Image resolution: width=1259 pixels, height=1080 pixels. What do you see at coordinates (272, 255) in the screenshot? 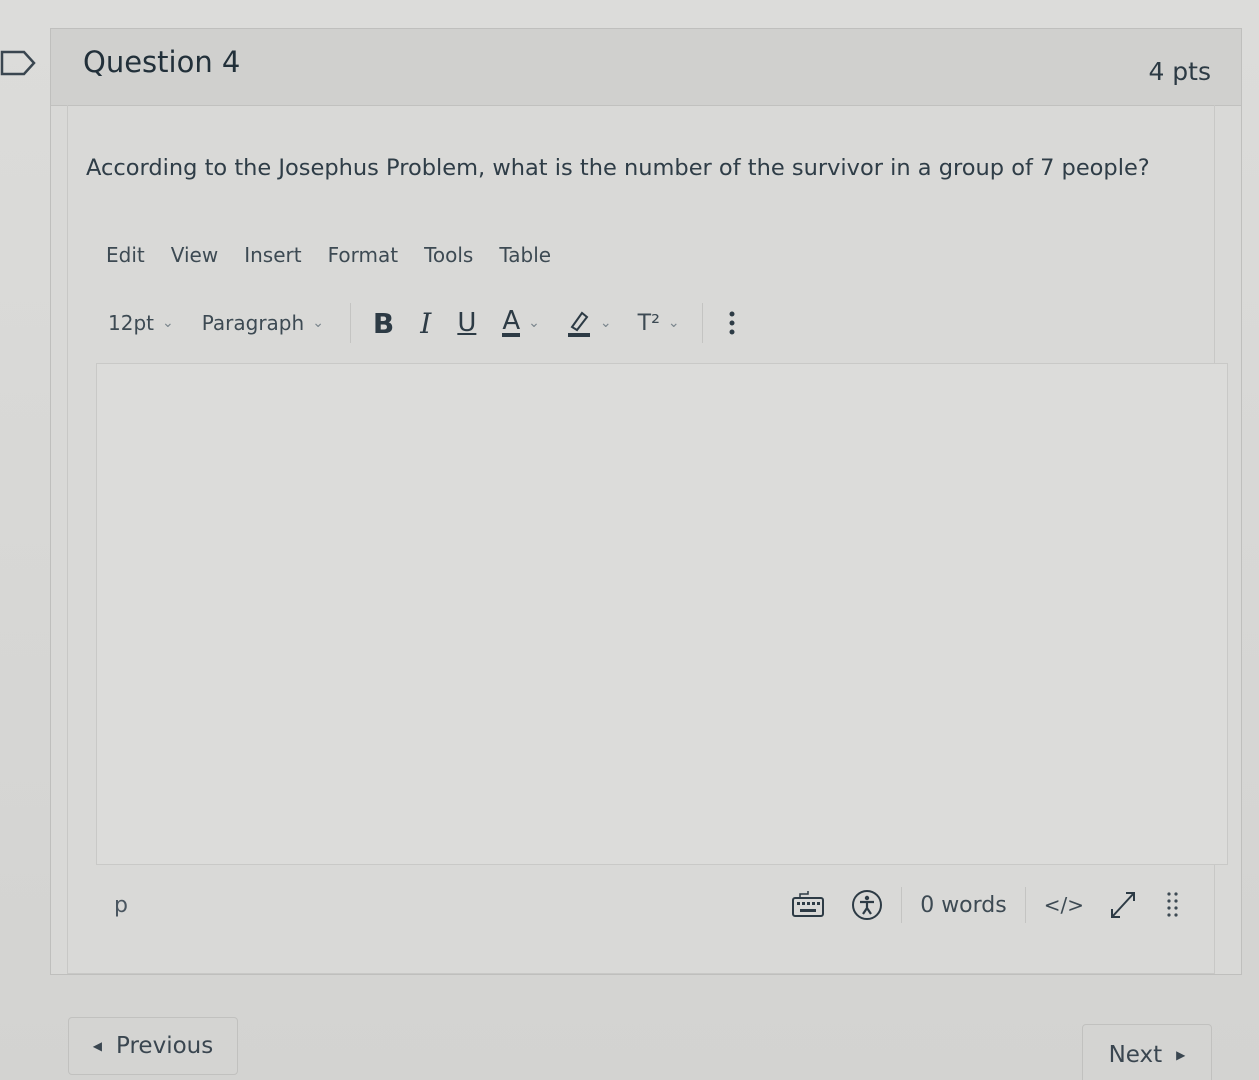
I see `menu-insert: Insert` at bounding box center [272, 255].